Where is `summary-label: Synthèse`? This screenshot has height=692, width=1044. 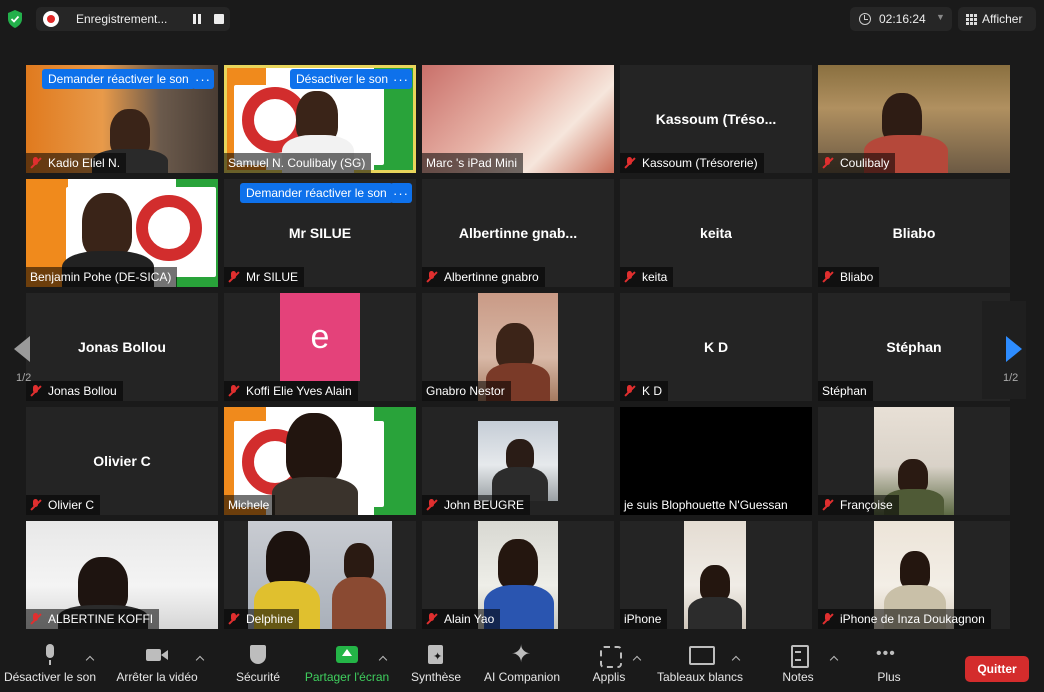
summary-label: Synthèse is located at coordinates (436, 677).